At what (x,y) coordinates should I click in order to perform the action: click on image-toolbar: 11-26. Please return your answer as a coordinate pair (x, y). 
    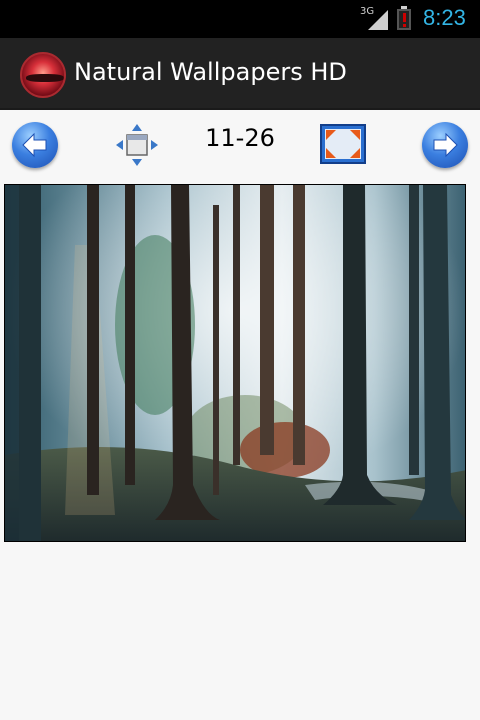
    Looking at the image, I should click on (240, 146).